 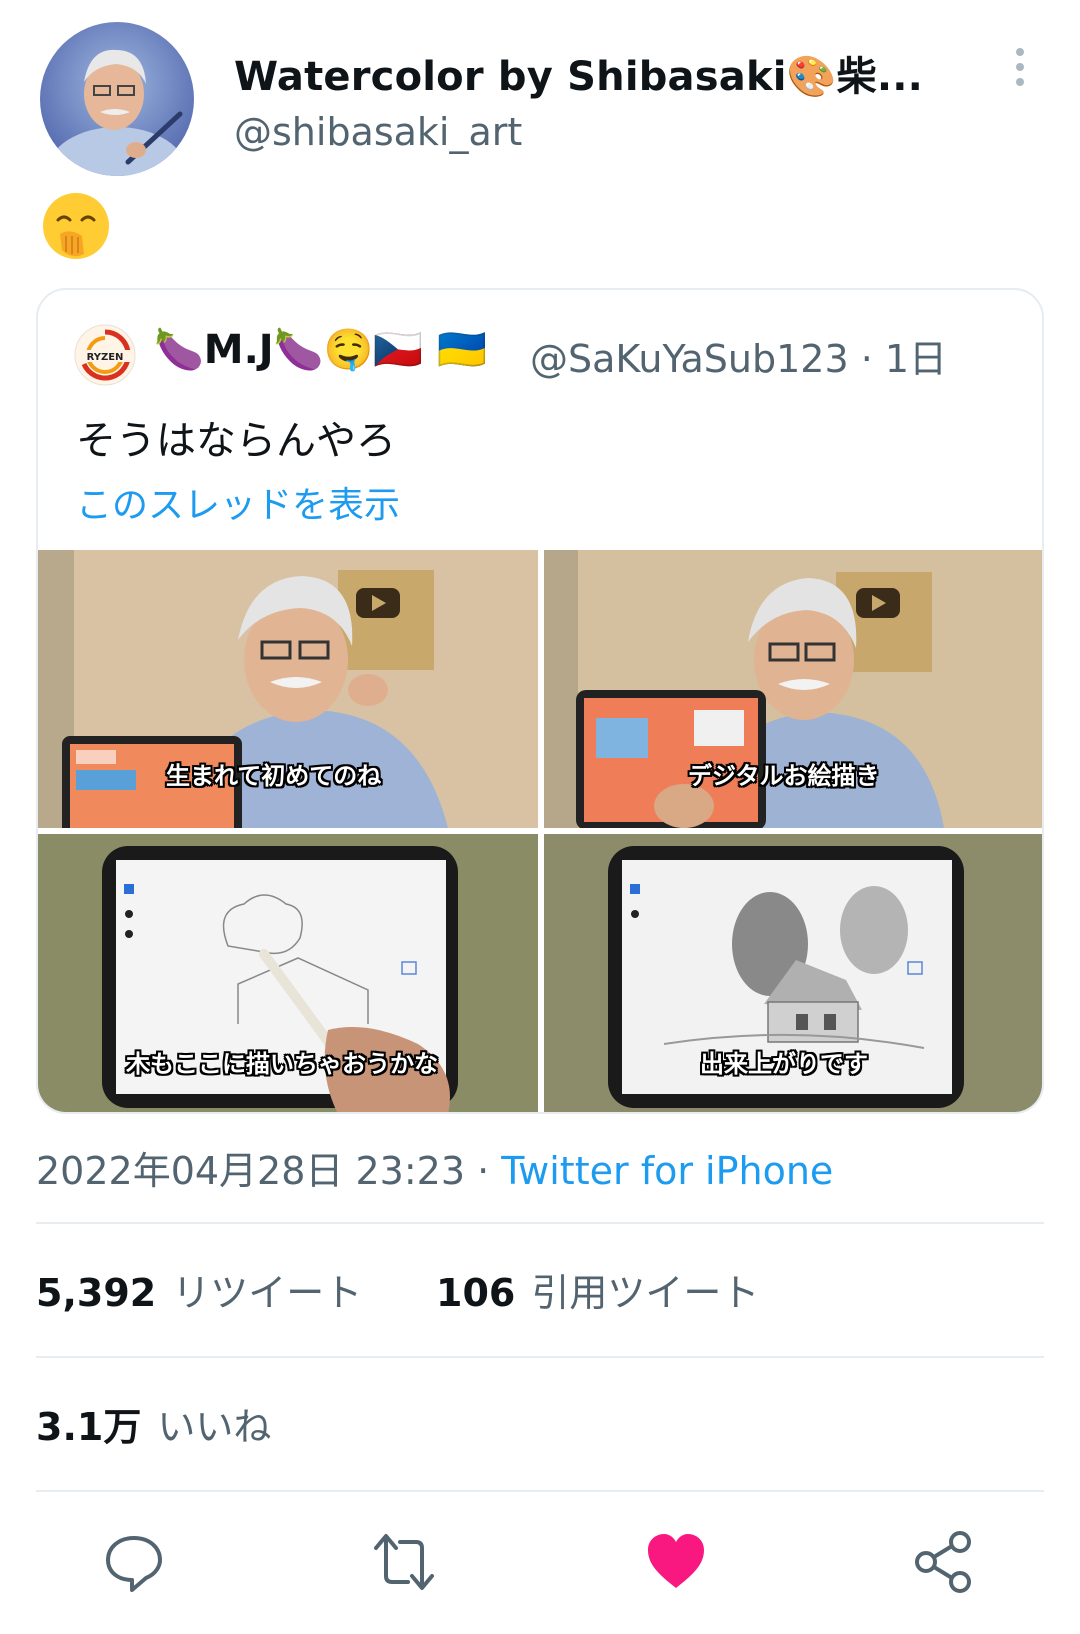 I want to click on reply-icon, so click(x=134, y=1562).